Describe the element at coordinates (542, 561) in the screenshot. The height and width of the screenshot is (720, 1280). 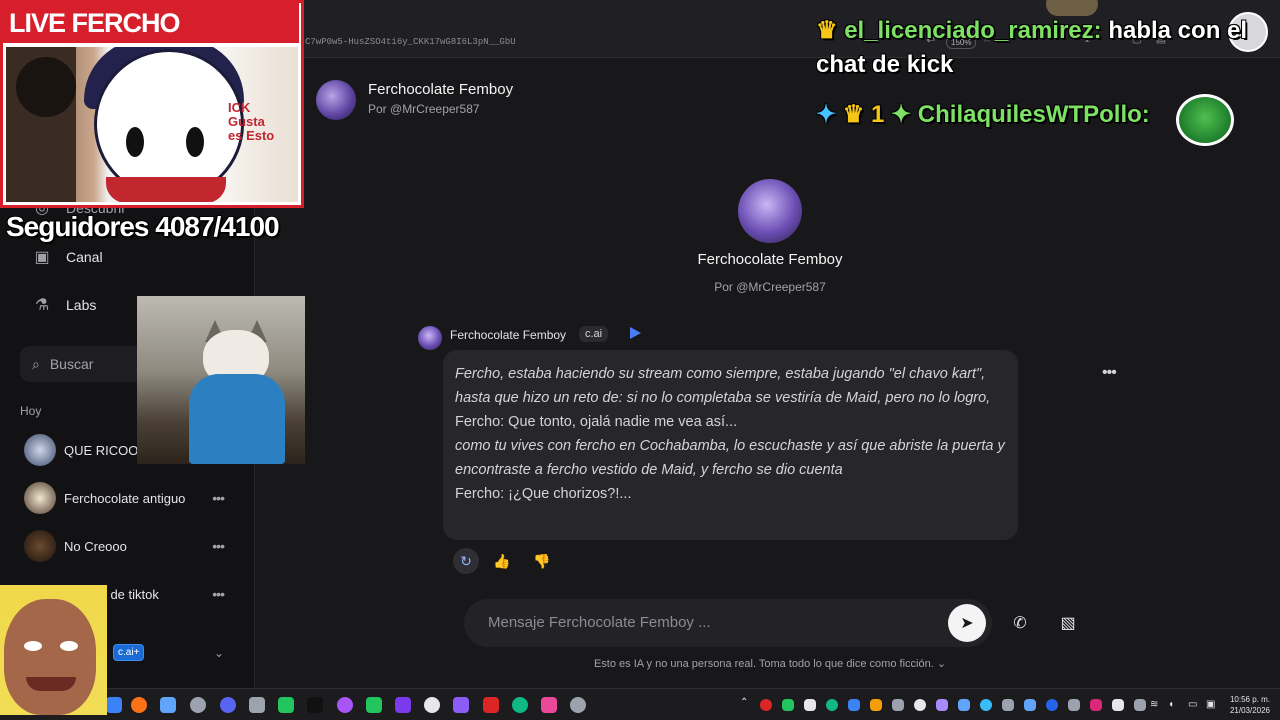
I see `thumbs-down-icon: 👎` at that location.